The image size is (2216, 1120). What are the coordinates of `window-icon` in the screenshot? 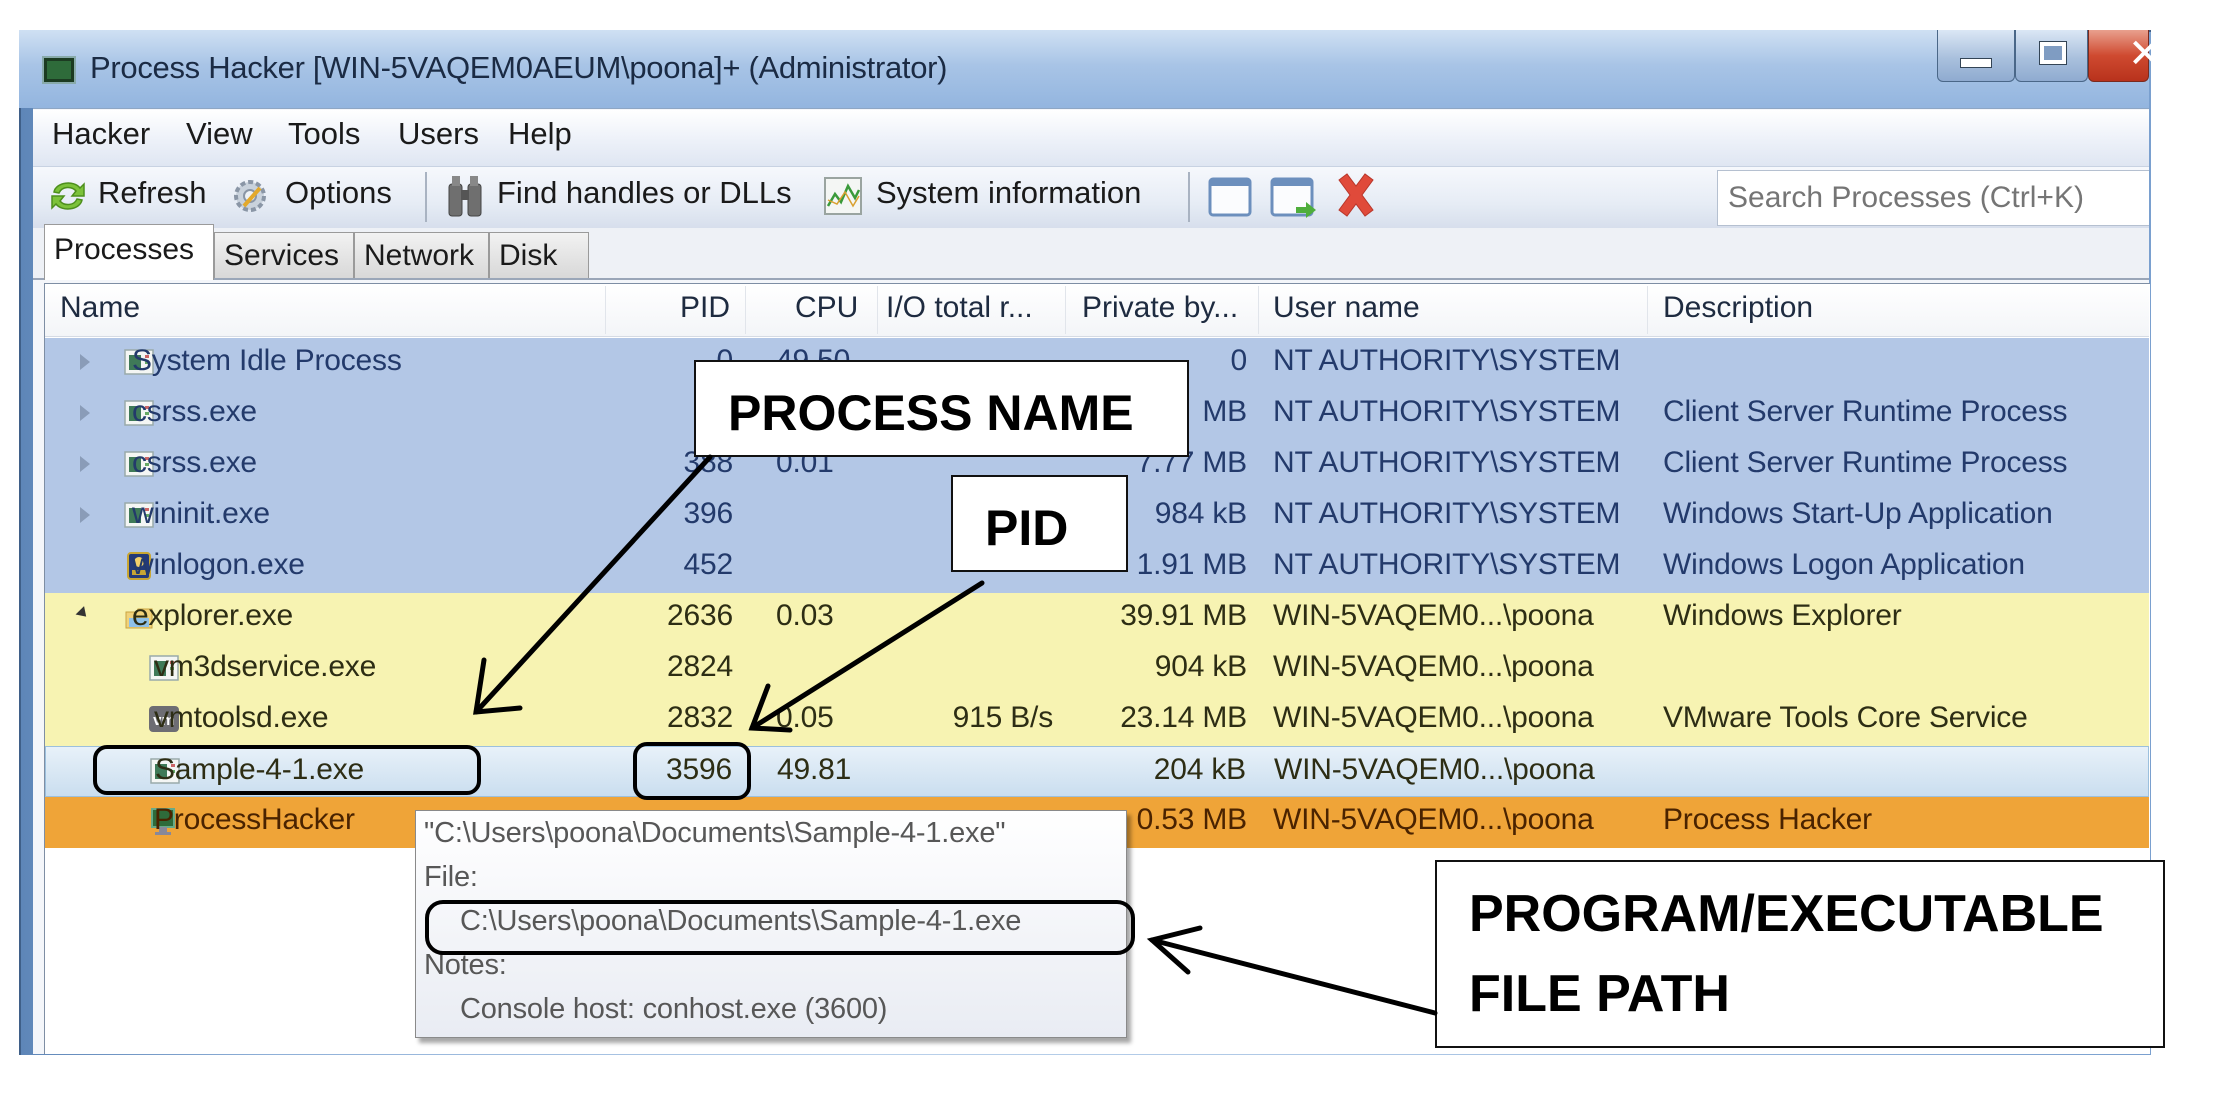 It's located at (1230, 197).